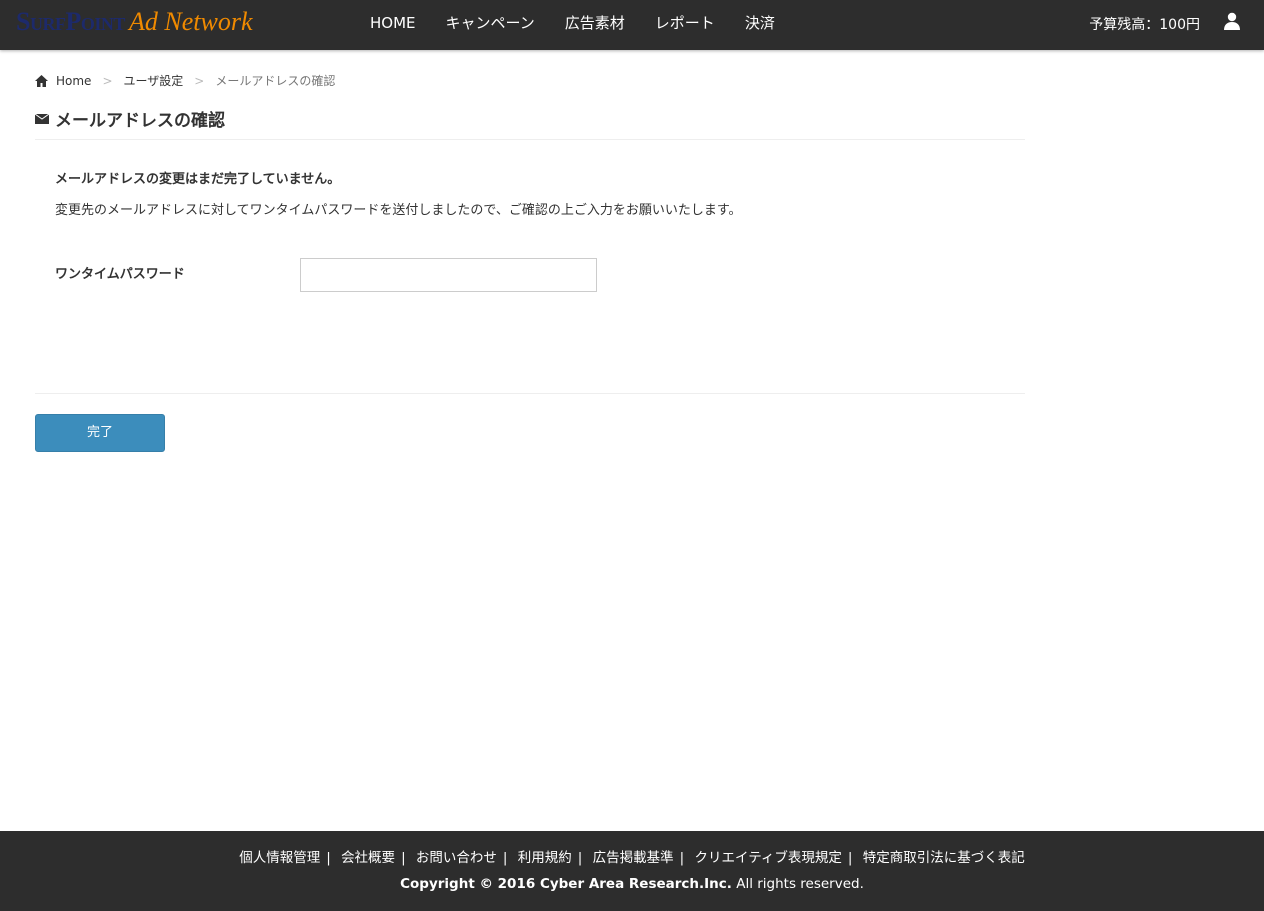 Image resolution: width=1264 pixels, height=911 pixels. Describe the element at coordinates (393, 23) in the screenshot. I see `menu-home: HOME` at that location.